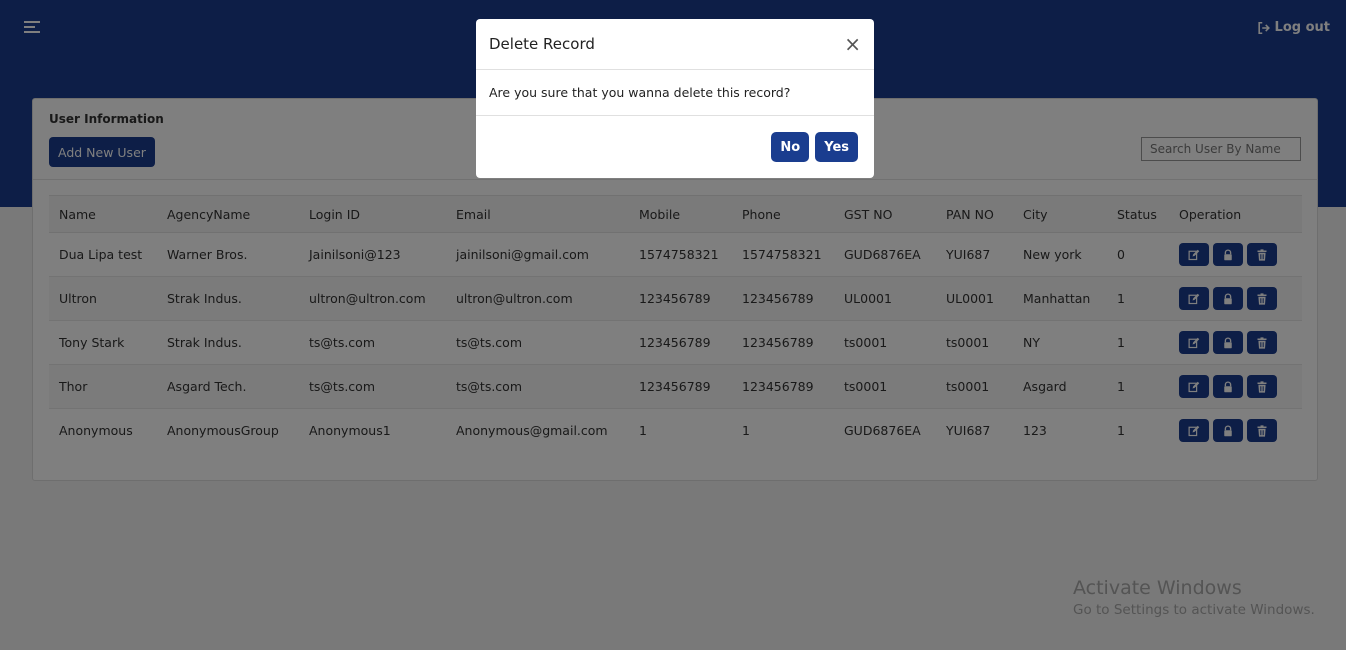 The width and height of the screenshot is (1346, 650). Describe the element at coordinates (836, 147) in the screenshot. I see `yes-button: Yes` at that location.